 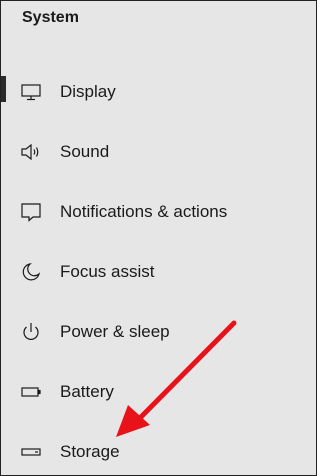 What do you see at coordinates (87, 391) in the screenshot?
I see `nav-item-label: Battery` at bounding box center [87, 391].